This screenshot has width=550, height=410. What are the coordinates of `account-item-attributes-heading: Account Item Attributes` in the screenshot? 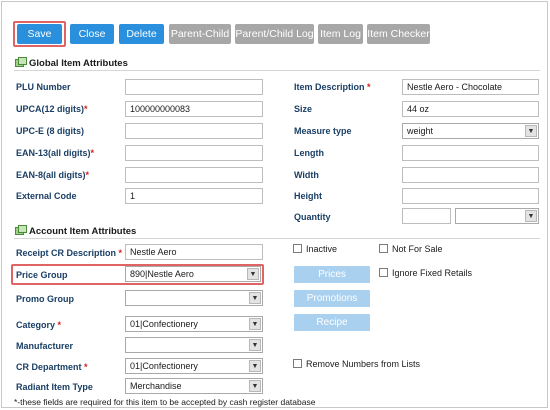 It's located at (75, 231).